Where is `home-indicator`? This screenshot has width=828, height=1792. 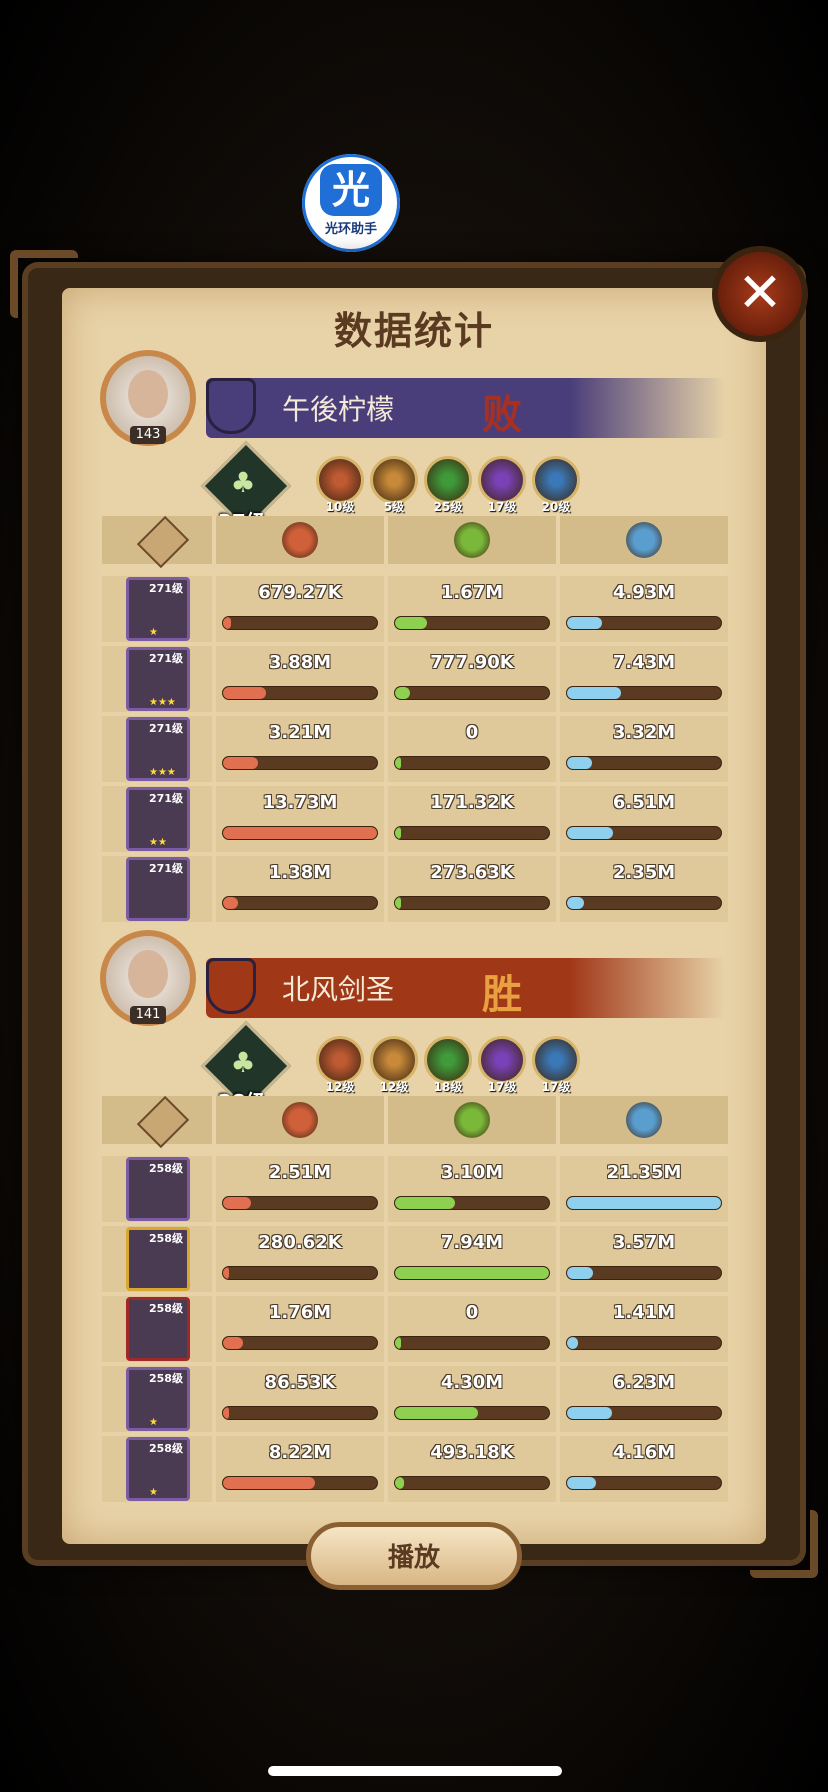
home-indicator is located at coordinates (415, 1771).